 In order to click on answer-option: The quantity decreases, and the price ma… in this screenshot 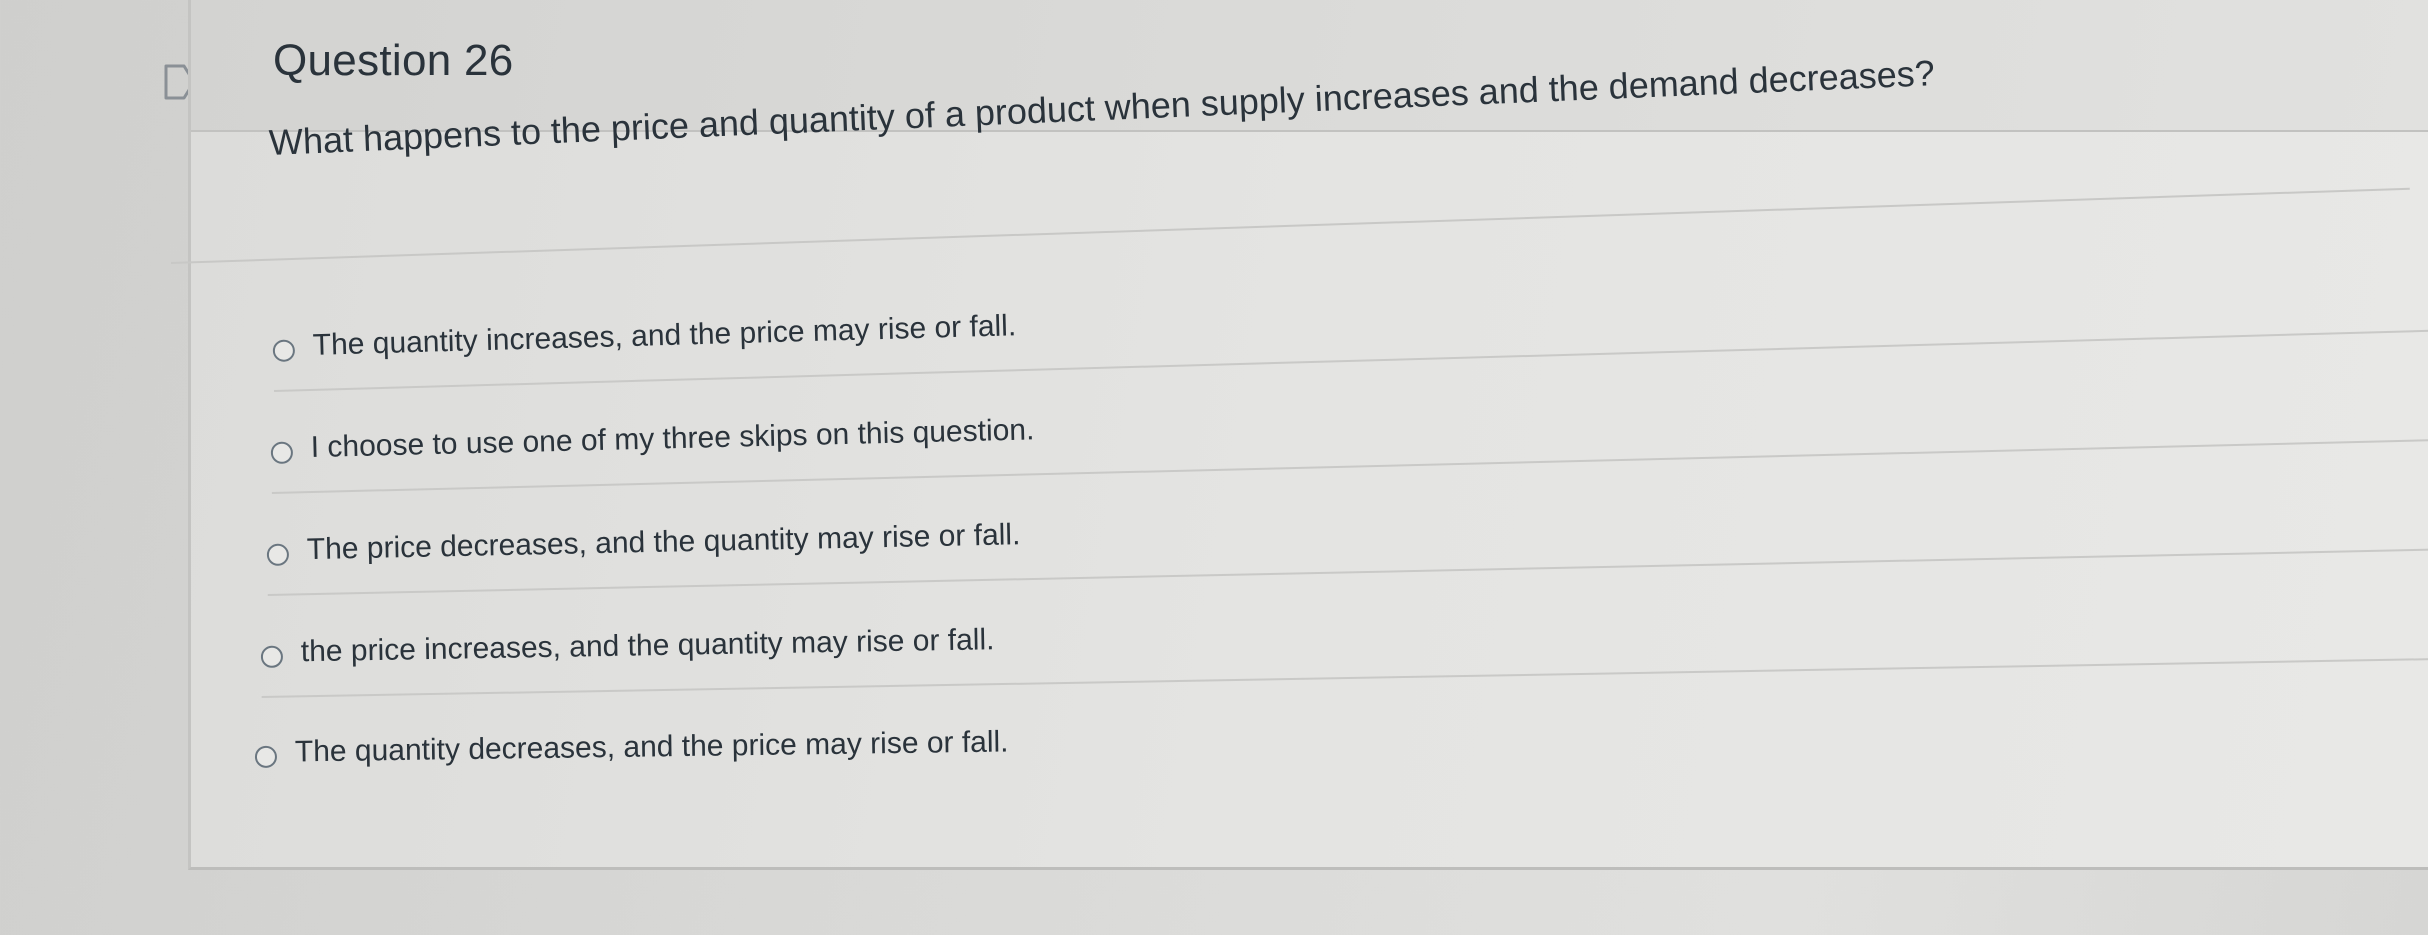, I will do `click(1341, 744)`.